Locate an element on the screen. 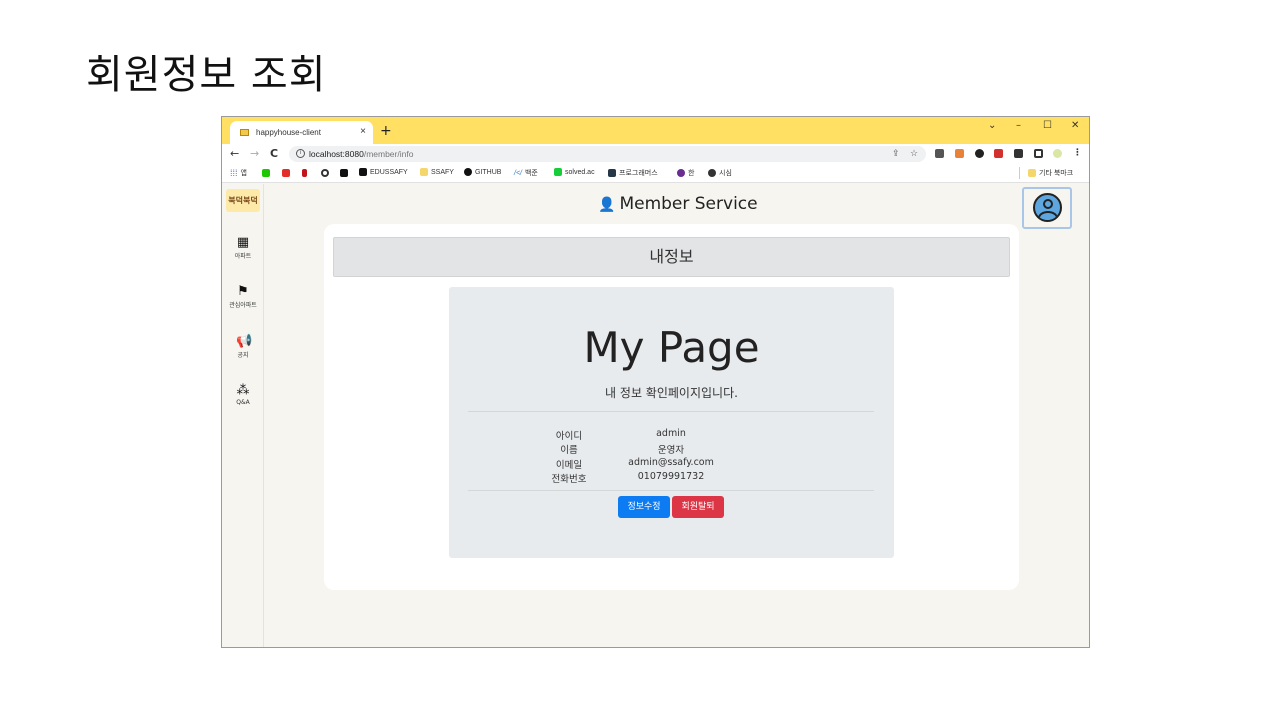  page-title: 👤 Member Service is located at coordinates (678, 204).